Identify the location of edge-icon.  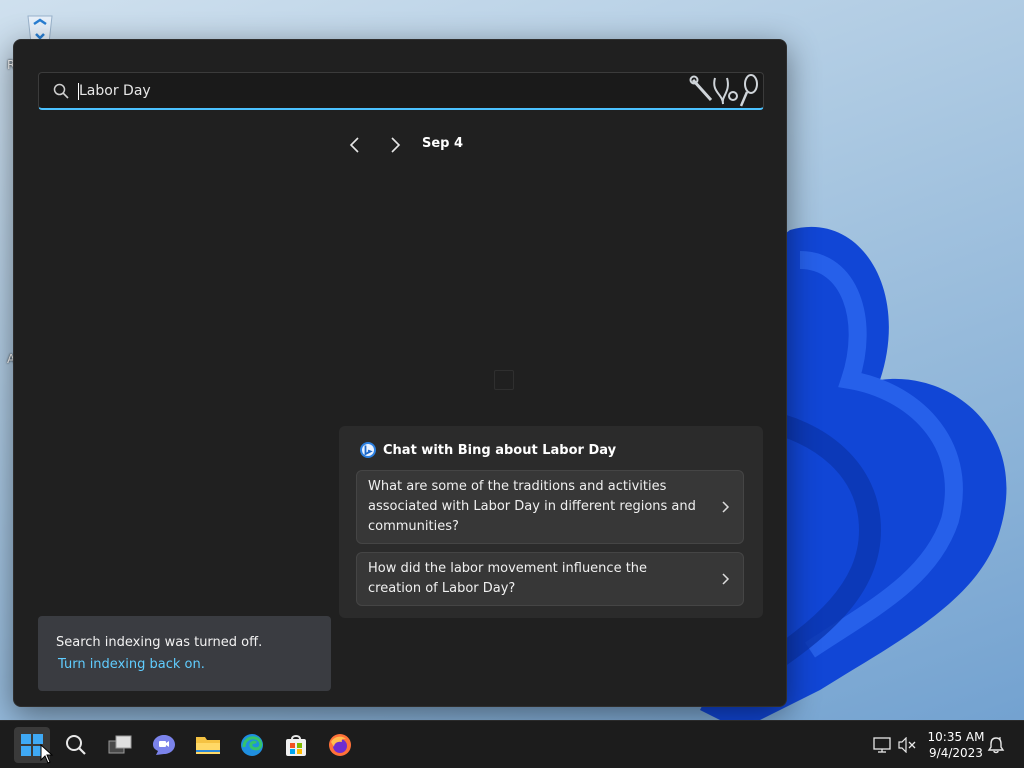
(252, 745).